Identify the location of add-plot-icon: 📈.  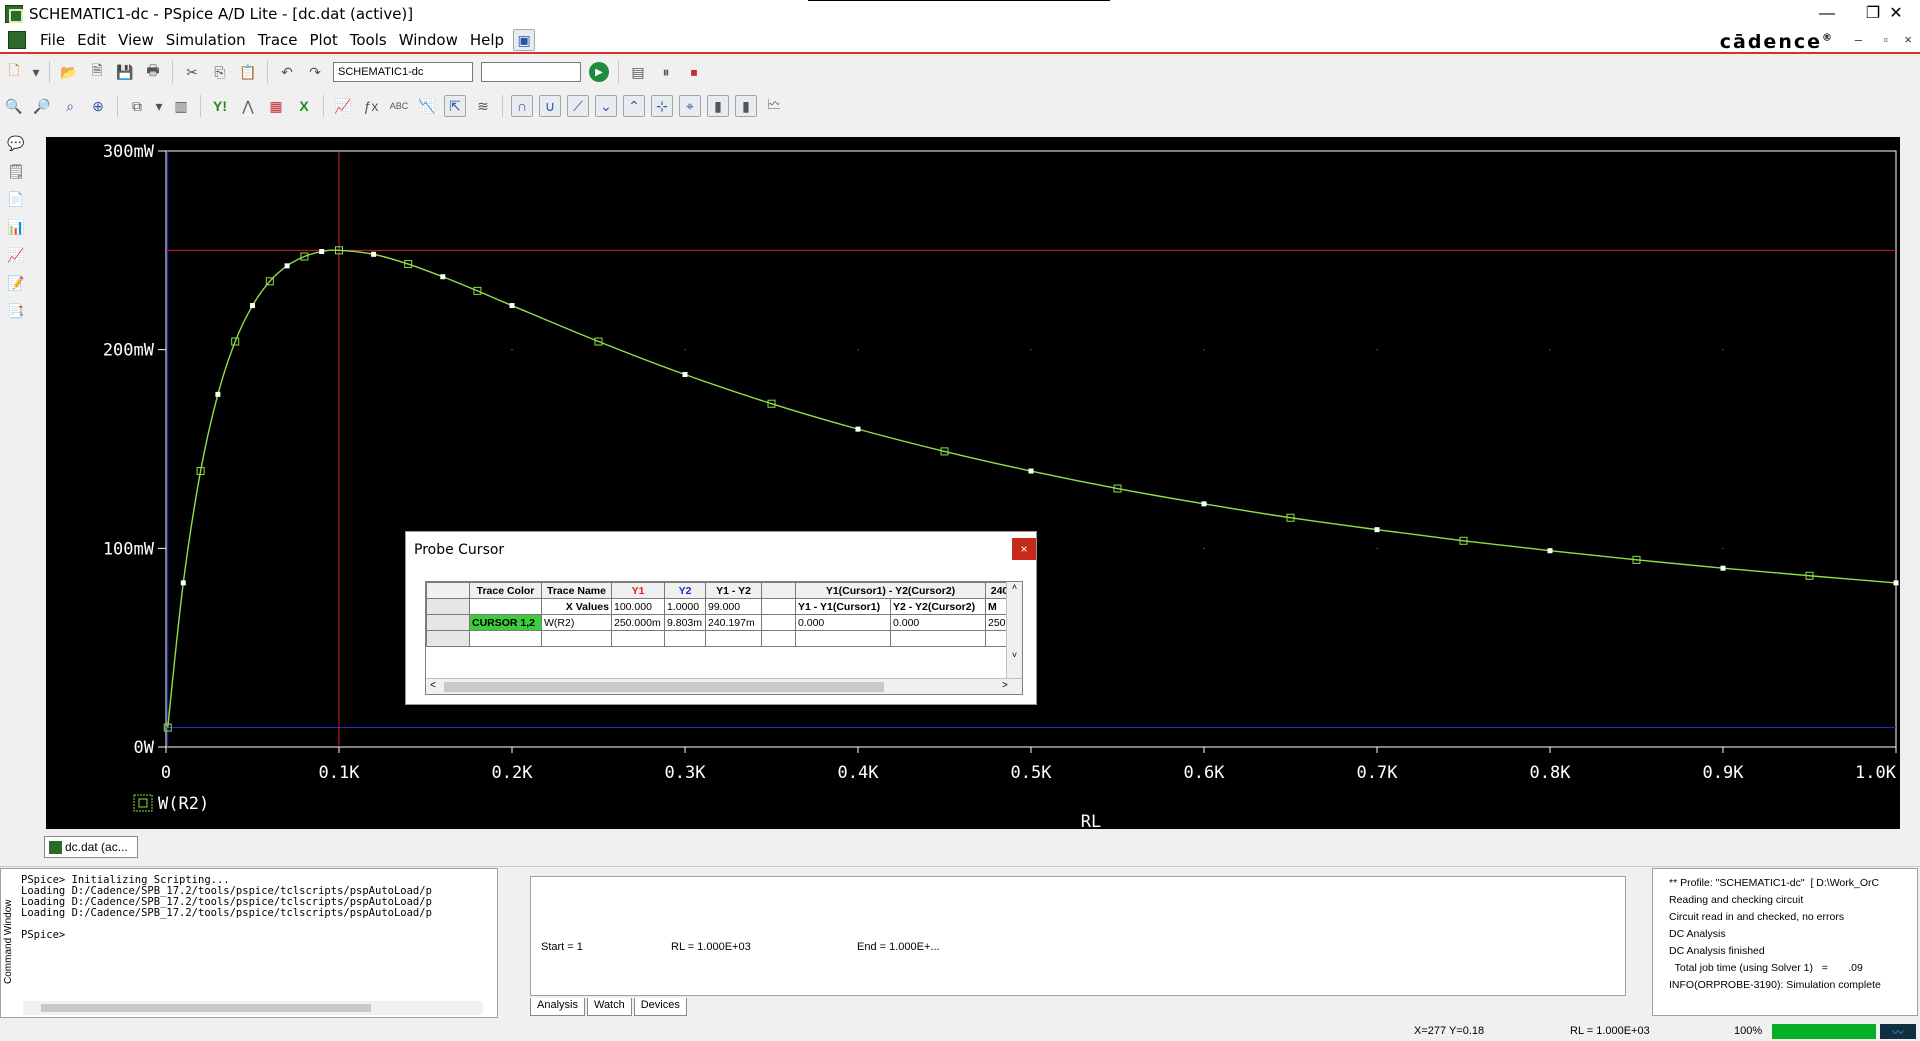
(16, 255).